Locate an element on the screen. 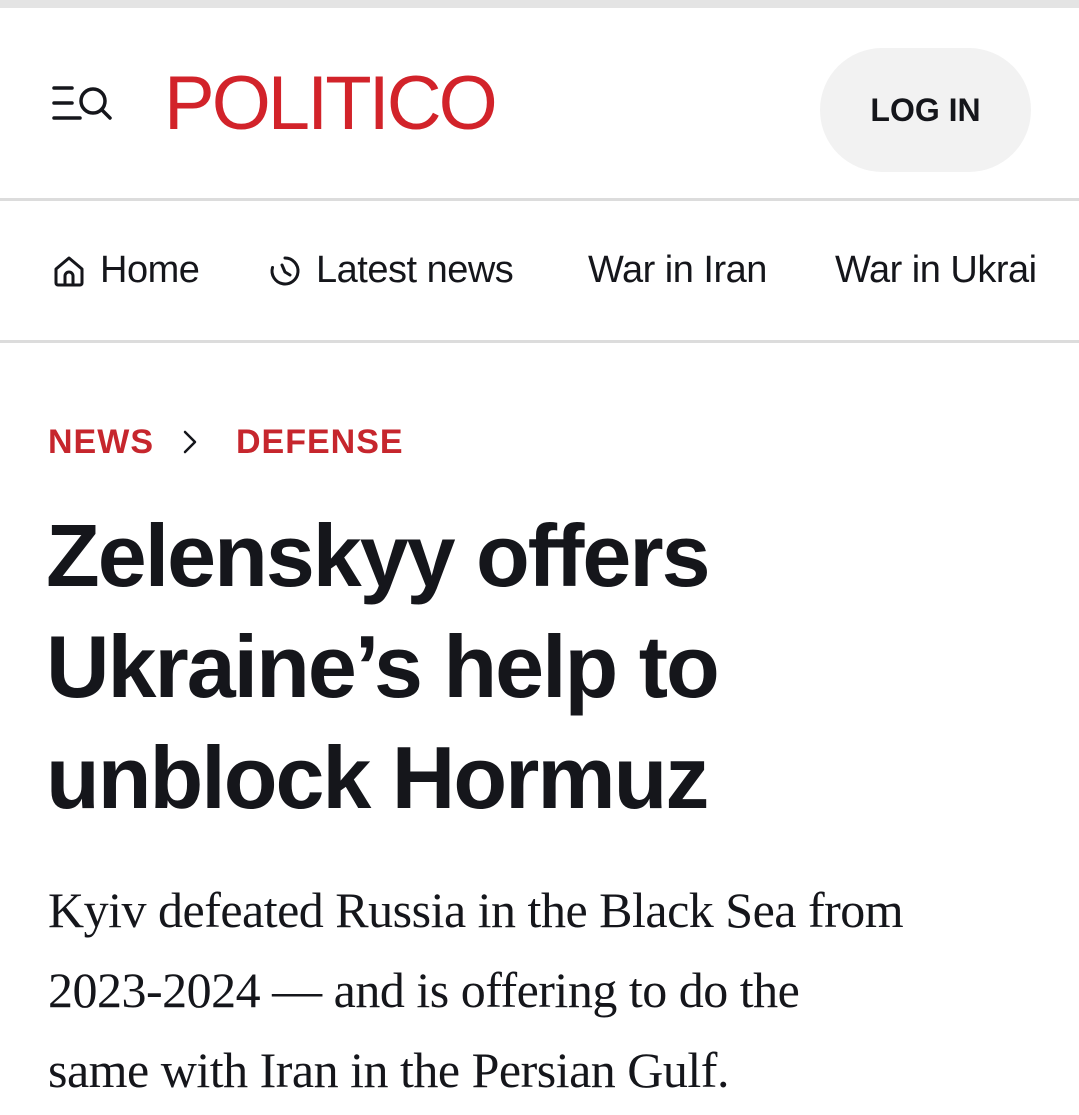 The height and width of the screenshot is (1115, 1079). nav-item-label: War in Ukrai is located at coordinates (936, 270).